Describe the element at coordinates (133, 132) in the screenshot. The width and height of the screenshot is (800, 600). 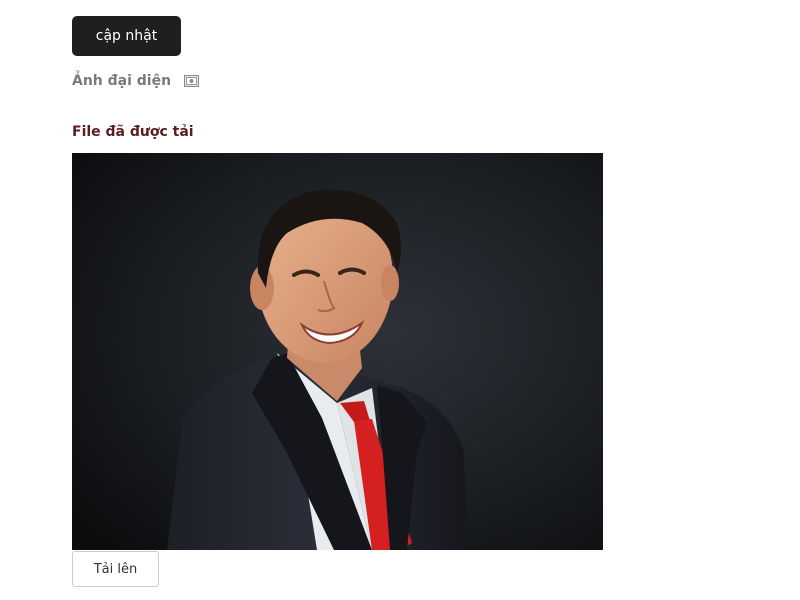
I see `uploaded-file-title: File đã được tải` at that location.